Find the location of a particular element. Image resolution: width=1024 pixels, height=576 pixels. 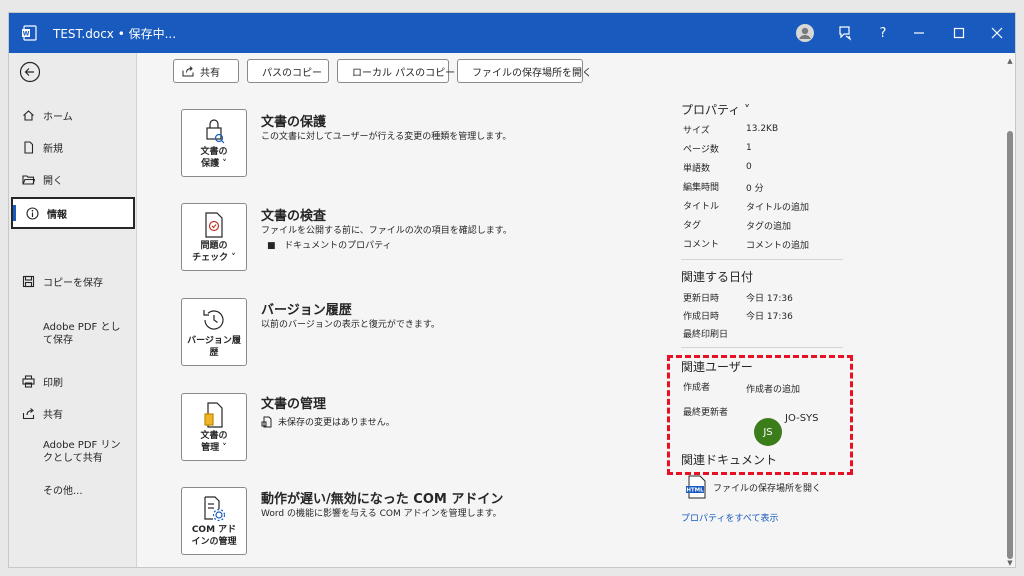

account-avatar-icon is located at coordinates (805, 33).